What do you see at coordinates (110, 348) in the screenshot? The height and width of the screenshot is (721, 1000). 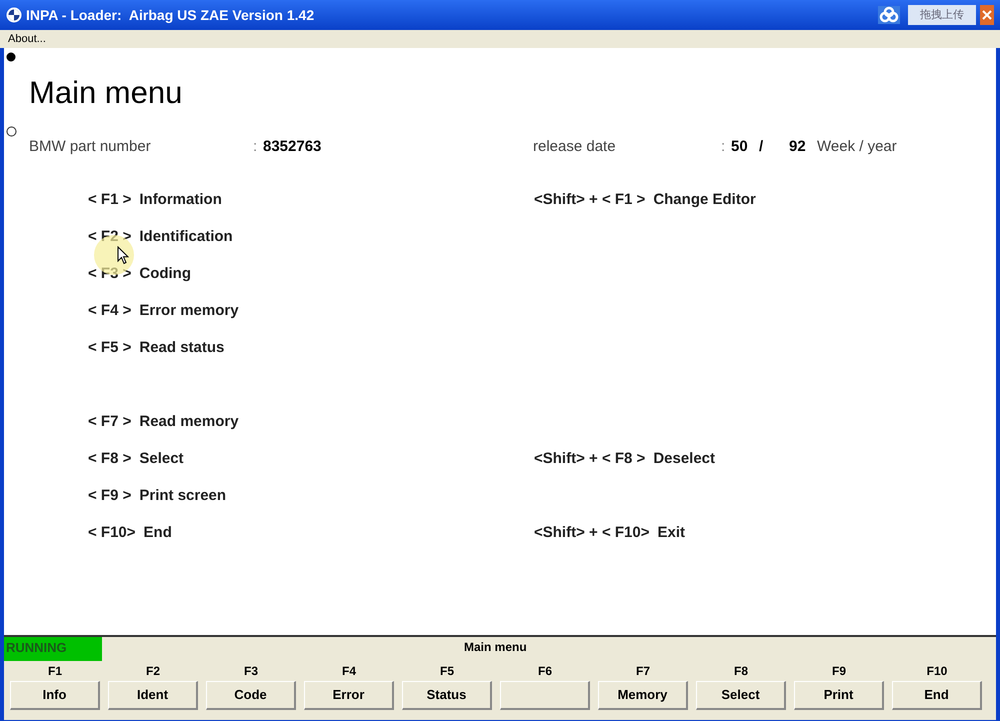 I see `key-shortcut: < F5 >` at bounding box center [110, 348].